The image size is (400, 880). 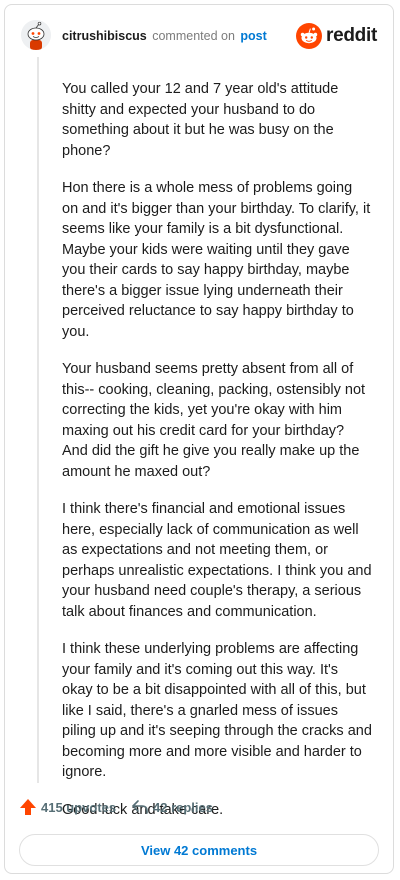 I want to click on replies-button: 42 replies, so click(x=172, y=807).